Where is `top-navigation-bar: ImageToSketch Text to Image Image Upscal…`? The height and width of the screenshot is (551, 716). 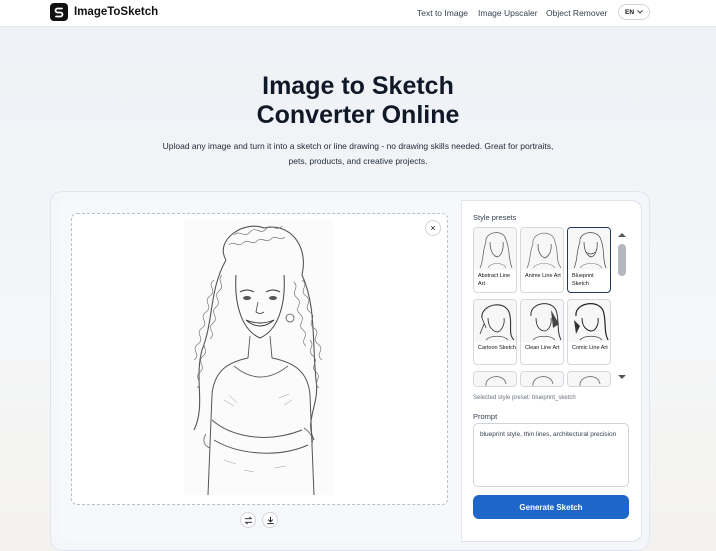 top-navigation-bar: ImageToSketch Text to Image Image Upscal… is located at coordinates (358, 13).